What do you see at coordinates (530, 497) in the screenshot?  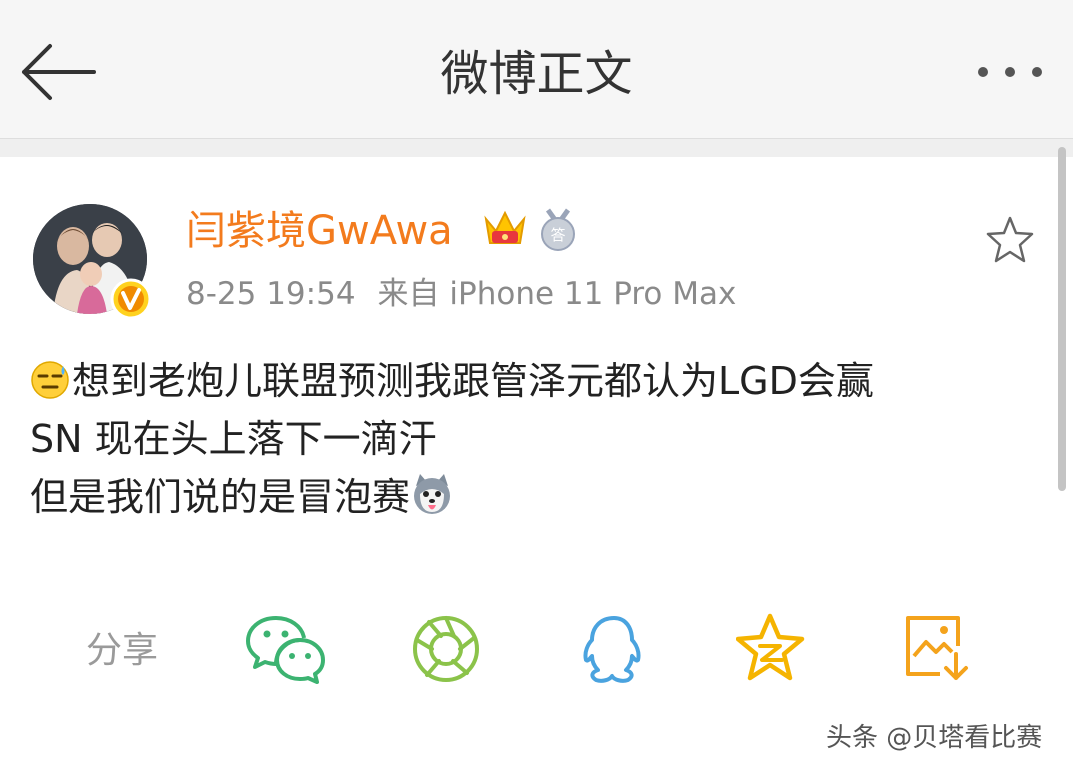 I see `content-line-3: 但是我们说的是冒泡赛` at bounding box center [530, 497].